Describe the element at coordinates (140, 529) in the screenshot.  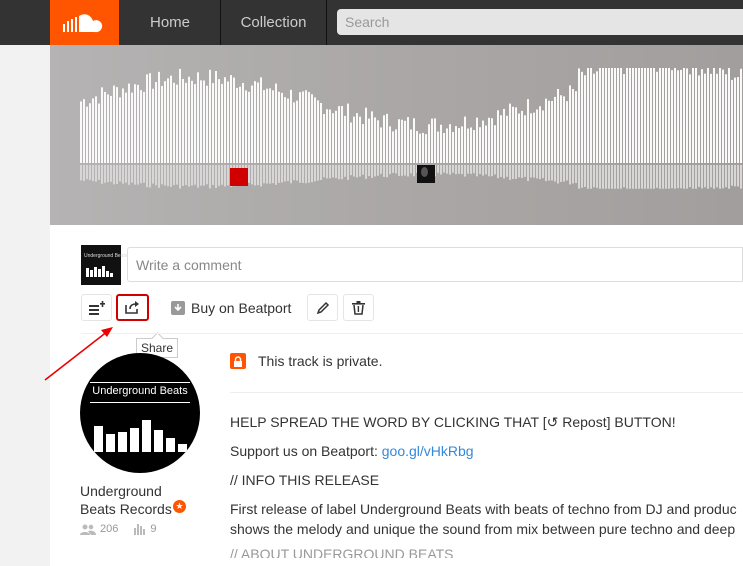
I see `tracks-icon` at that location.